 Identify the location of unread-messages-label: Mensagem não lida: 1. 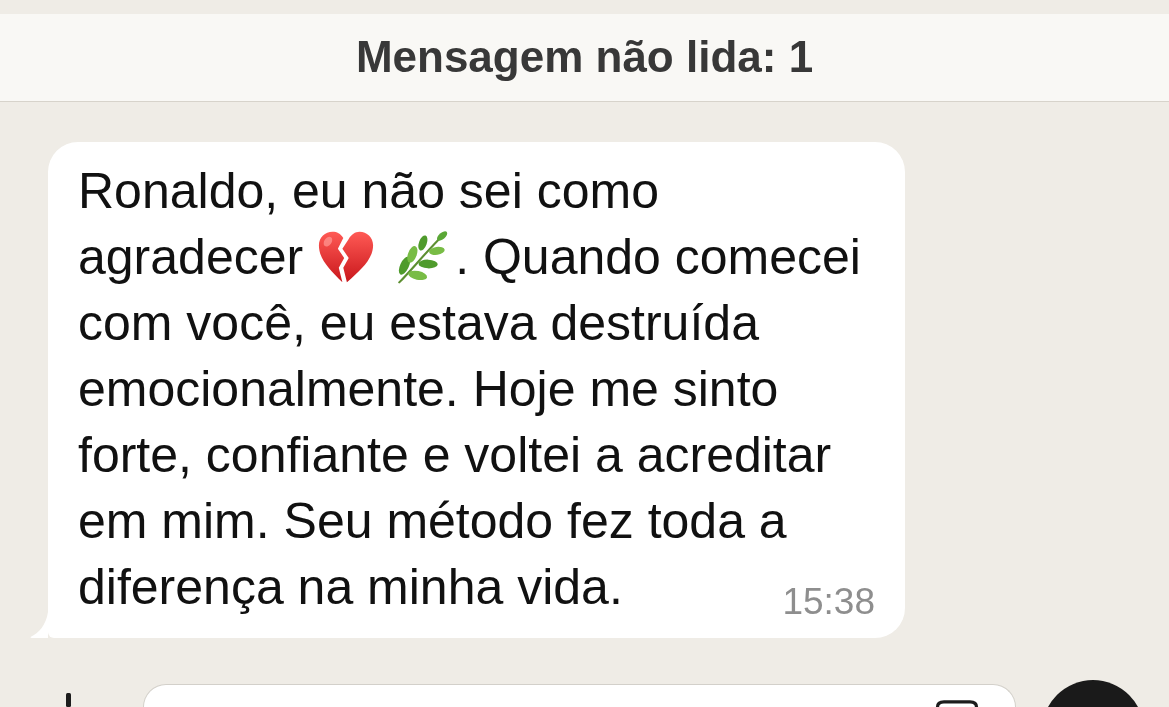
(584, 57).